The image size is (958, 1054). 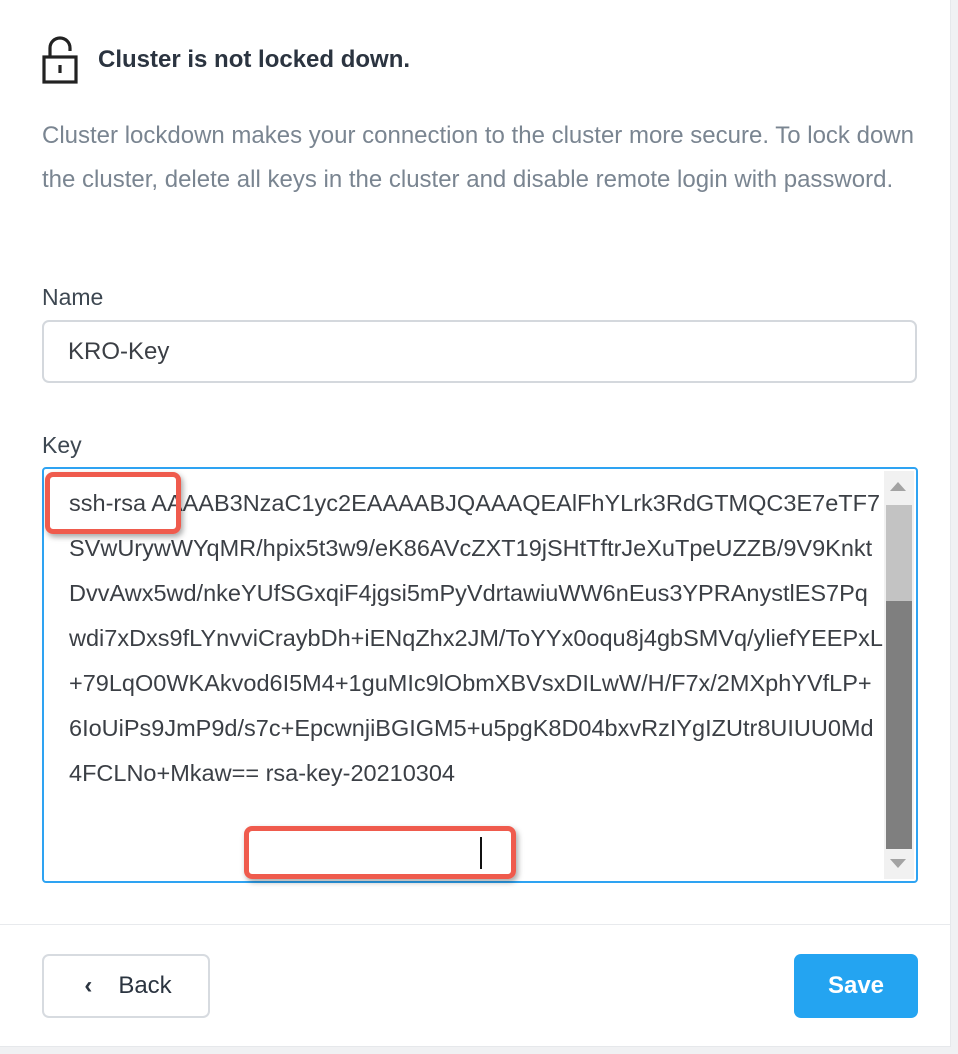 What do you see at coordinates (479, 351) in the screenshot?
I see `name-input` at bounding box center [479, 351].